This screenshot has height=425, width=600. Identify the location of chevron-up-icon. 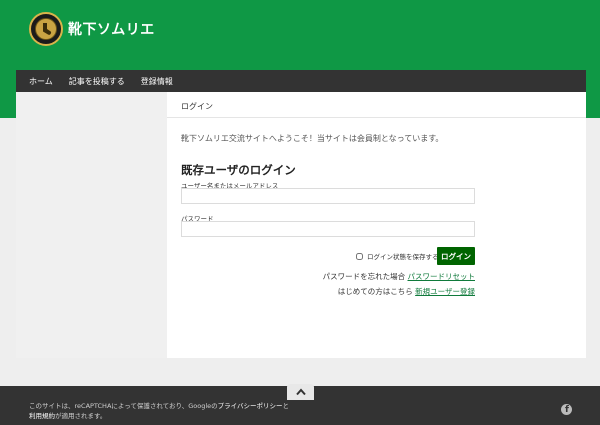
(300, 392).